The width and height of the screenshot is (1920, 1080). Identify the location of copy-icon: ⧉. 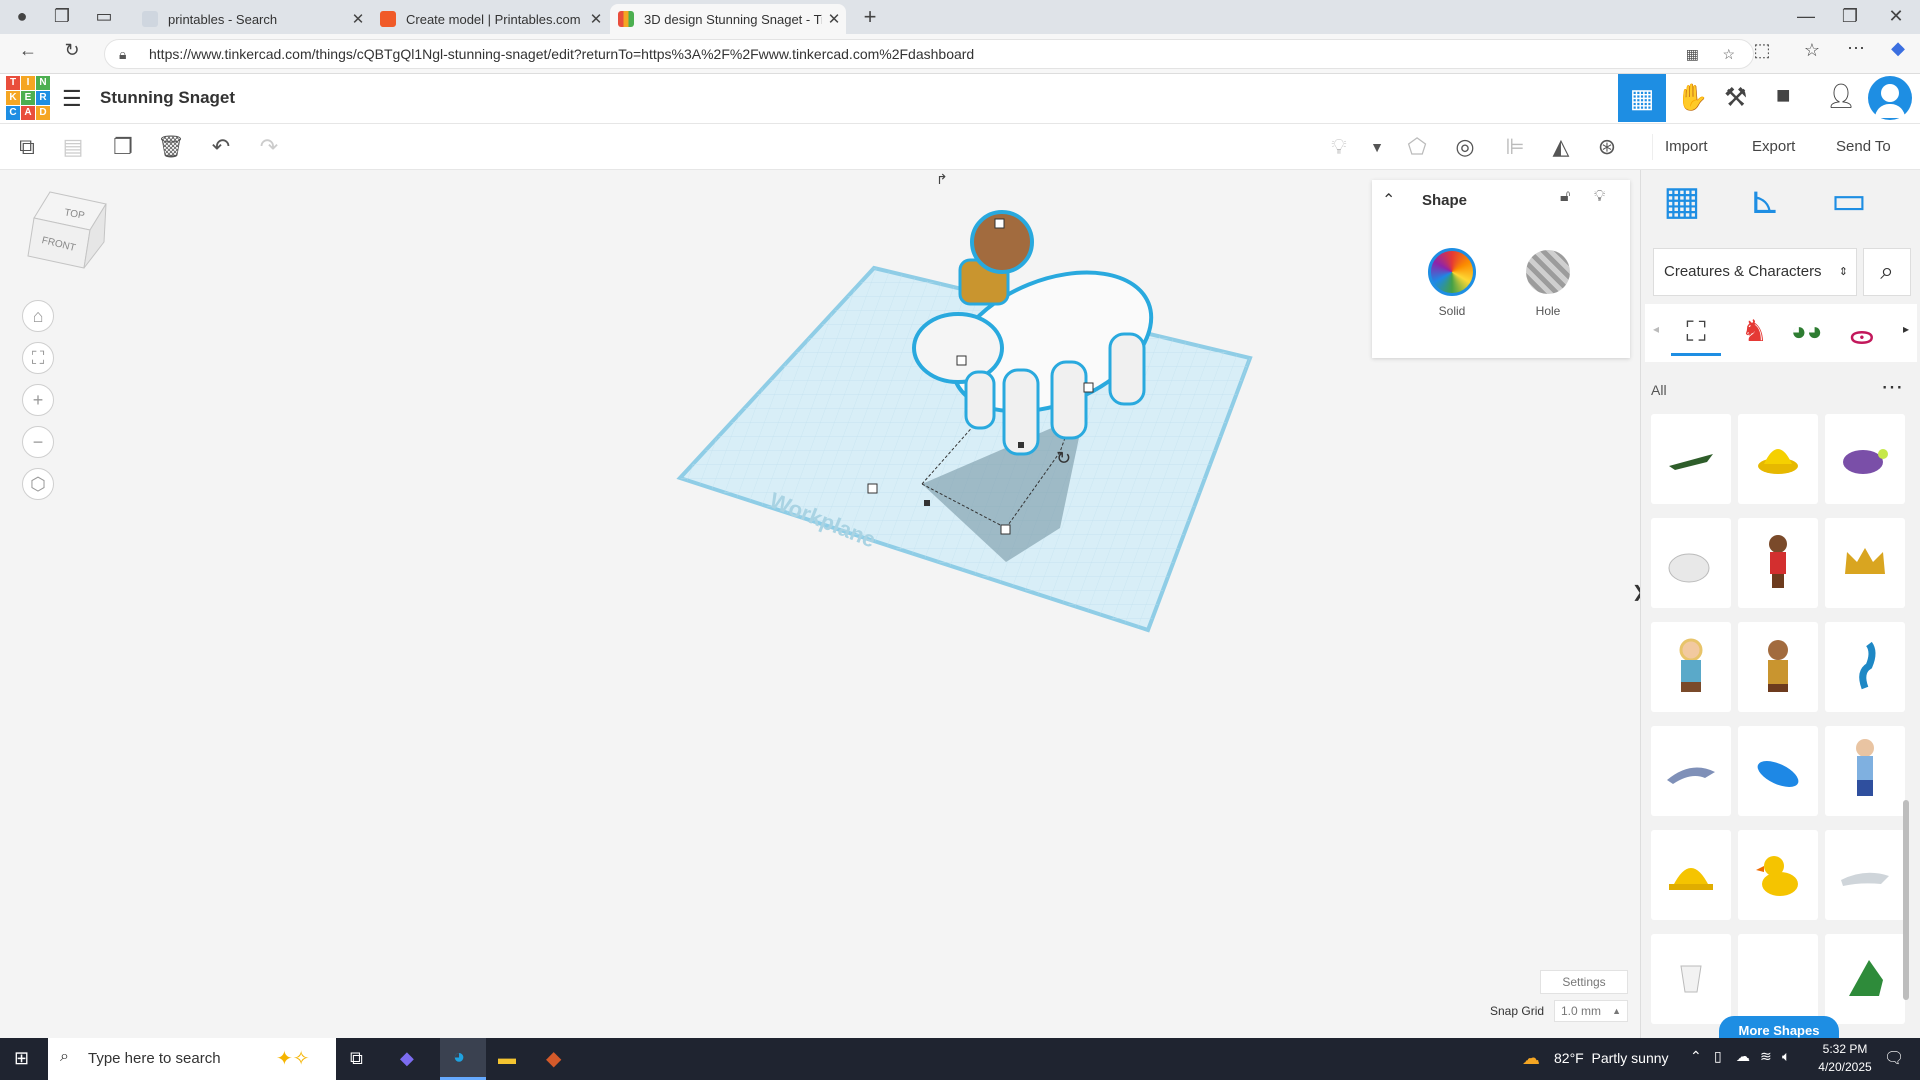
(27, 147).